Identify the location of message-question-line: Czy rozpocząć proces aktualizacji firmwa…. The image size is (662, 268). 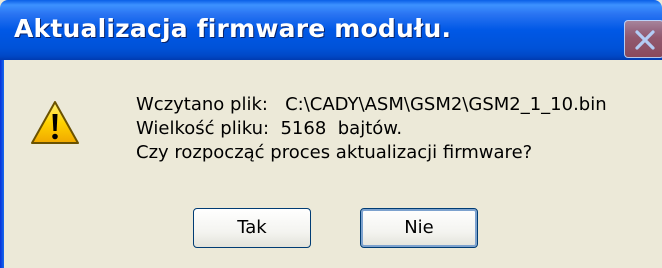
(334, 152).